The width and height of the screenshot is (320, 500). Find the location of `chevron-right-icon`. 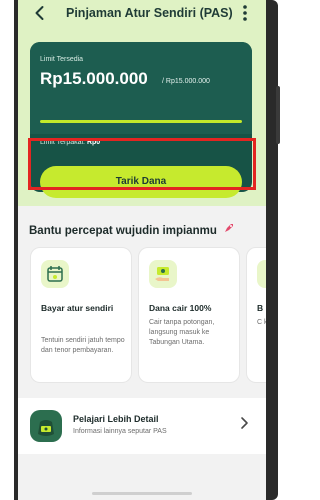

chevron-right-icon is located at coordinates (245, 424).